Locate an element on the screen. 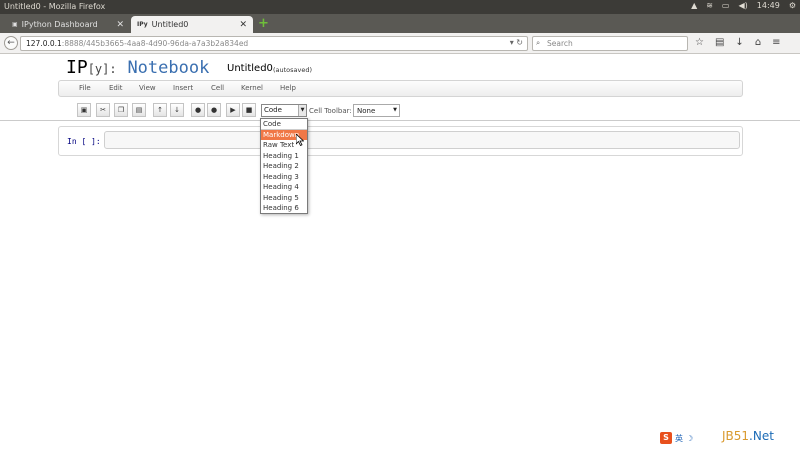  search-placeholder: Search is located at coordinates (560, 43).